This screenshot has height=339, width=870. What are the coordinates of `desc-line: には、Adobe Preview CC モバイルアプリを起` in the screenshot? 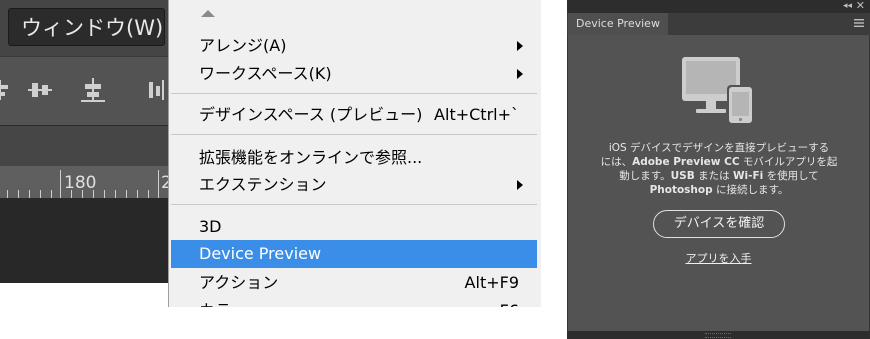 It's located at (719, 162).